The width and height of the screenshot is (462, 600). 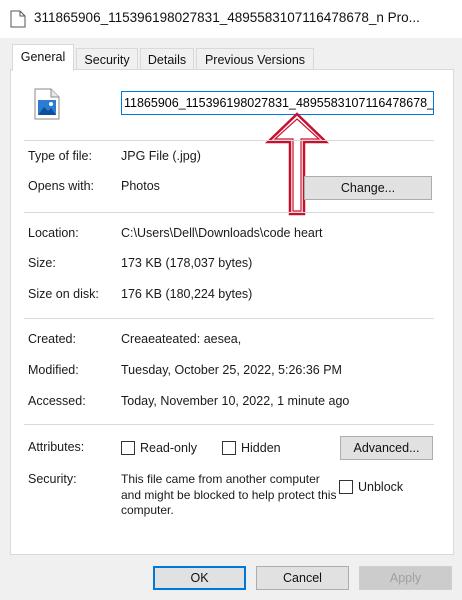 What do you see at coordinates (405, 578) in the screenshot?
I see `apply-button: Apply` at bounding box center [405, 578].